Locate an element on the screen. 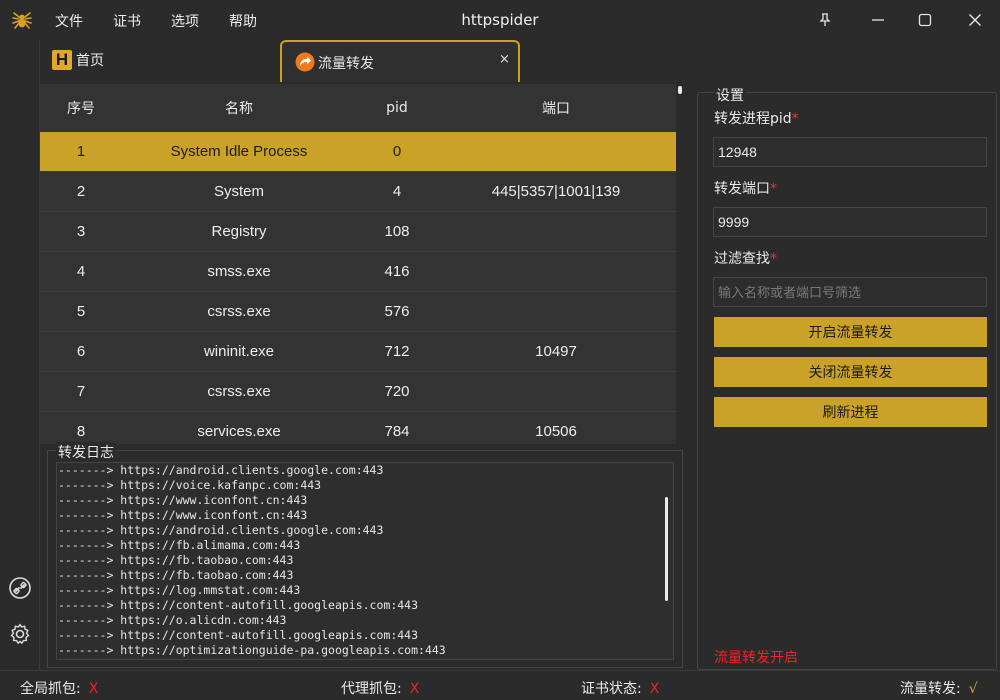 Image resolution: width=1000 pixels, height=700 pixels. cert-status: 证书状态: X is located at coordinates (620, 688).